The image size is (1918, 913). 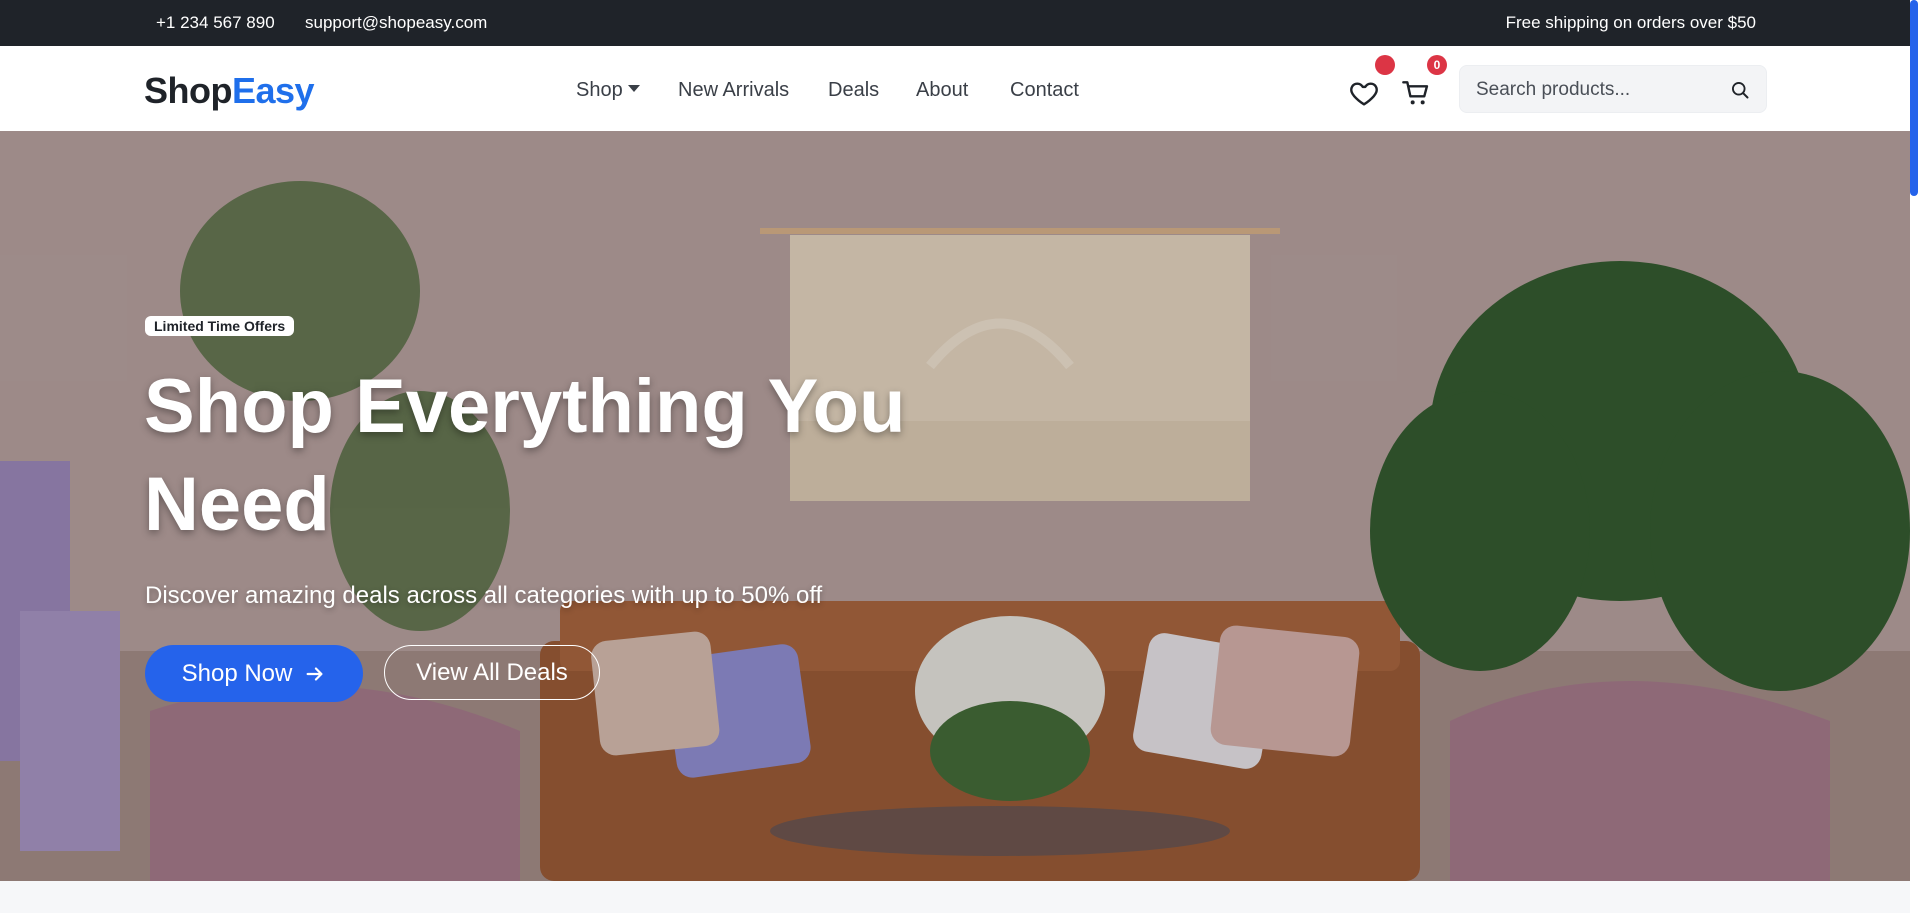 What do you see at coordinates (314, 673) in the screenshot?
I see `arrow-right-icon` at bounding box center [314, 673].